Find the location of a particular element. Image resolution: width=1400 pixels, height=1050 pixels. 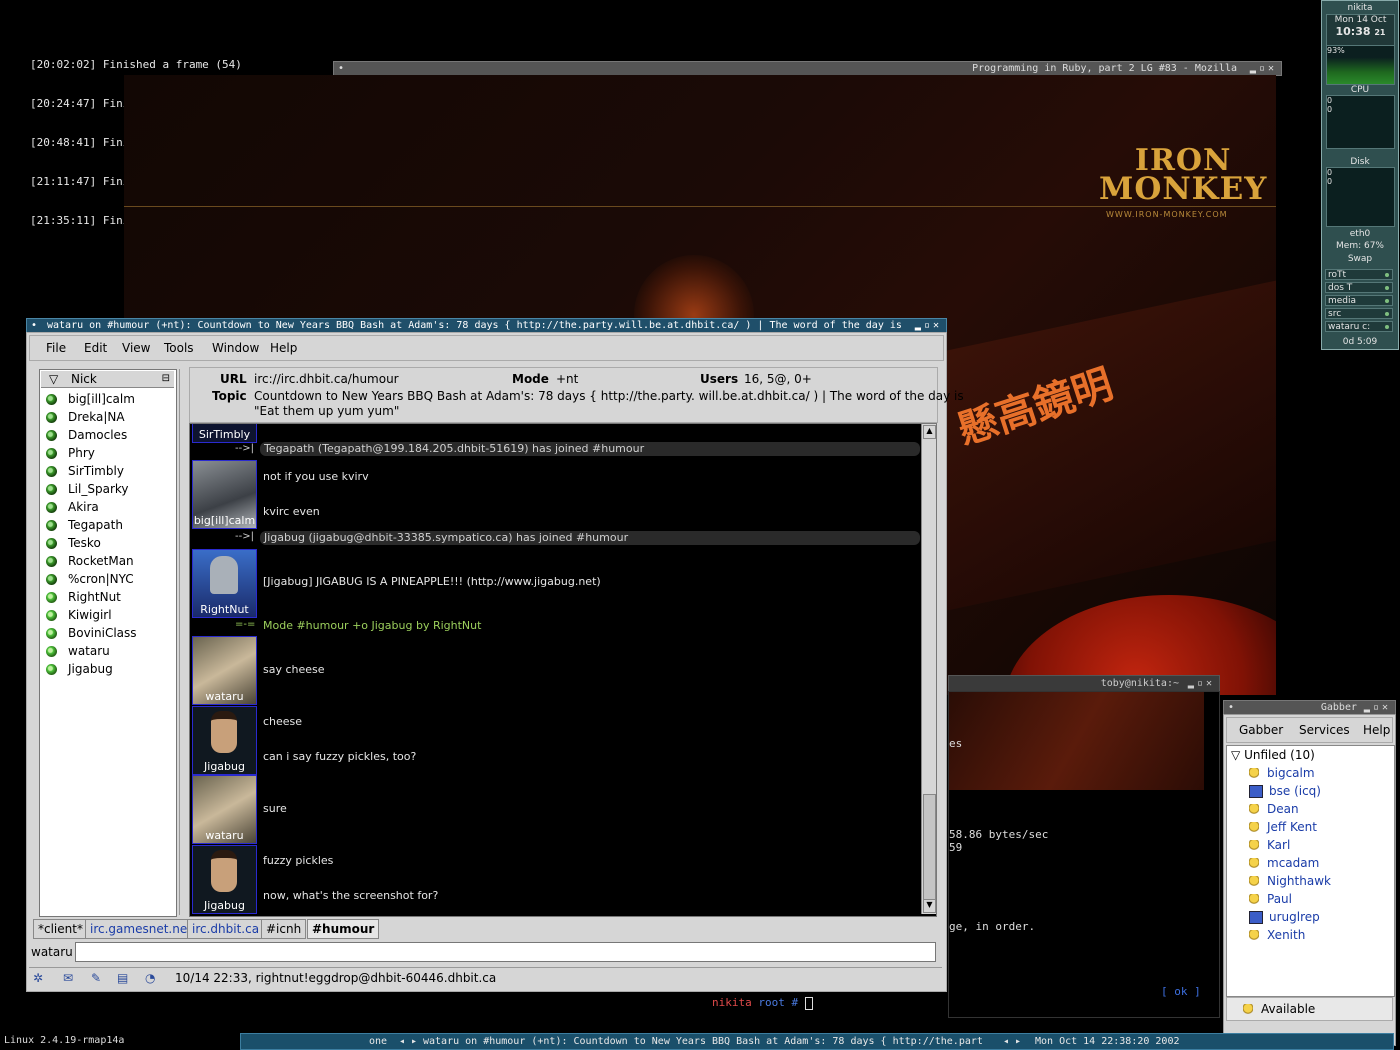

shell-prompt: nikita root # is located at coordinates (762, 1003).